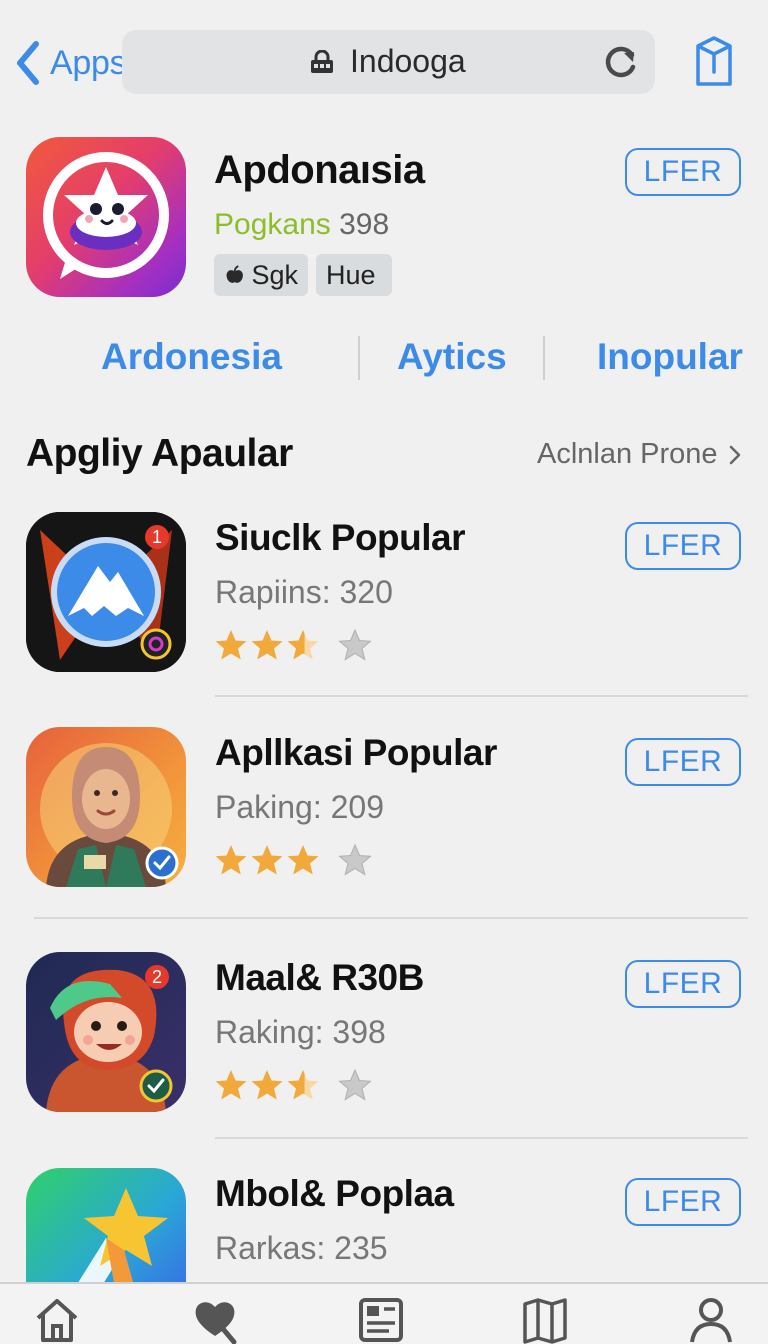 This screenshot has width=768, height=1344. Describe the element at coordinates (272, 224) in the screenshot. I see `featured-app-category: Pogkans` at that location.